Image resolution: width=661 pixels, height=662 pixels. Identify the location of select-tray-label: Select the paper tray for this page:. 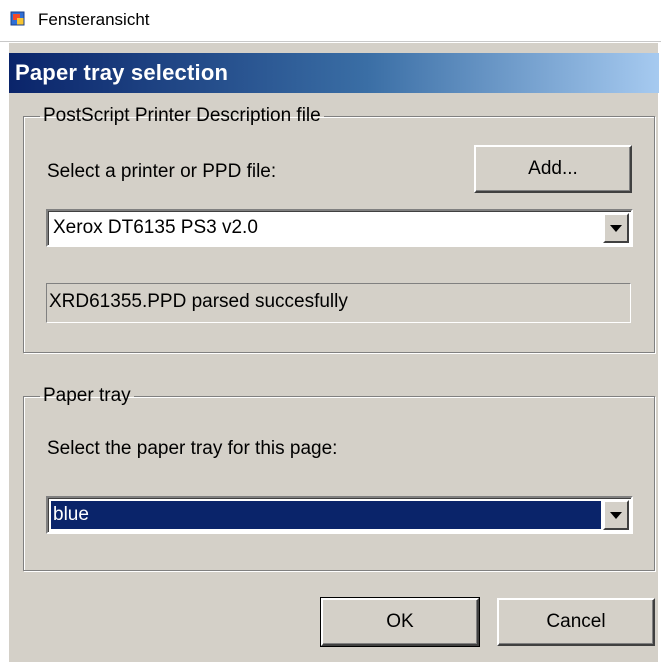
(192, 448).